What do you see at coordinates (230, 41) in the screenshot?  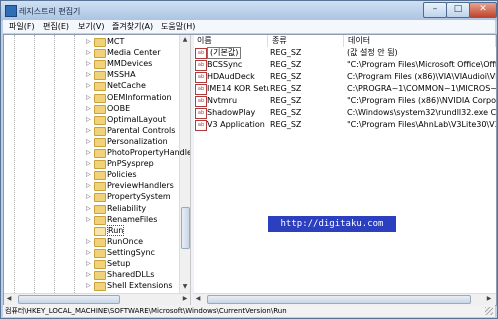 I see `column-header-name: 이름` at bounding box center [230, 41].